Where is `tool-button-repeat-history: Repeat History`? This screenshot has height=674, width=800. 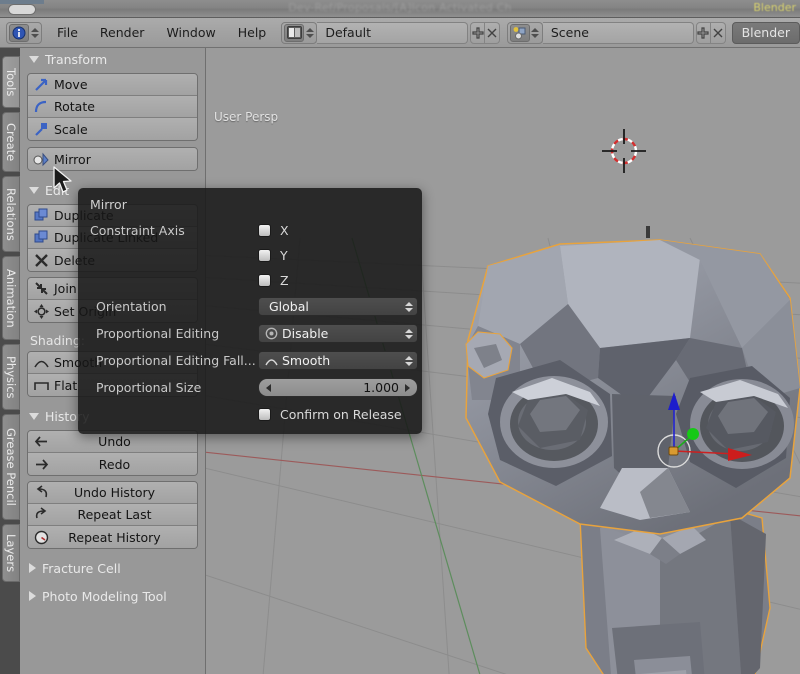
tool-button-repeat-history: Repeat History is located at coordinates (112, 537).